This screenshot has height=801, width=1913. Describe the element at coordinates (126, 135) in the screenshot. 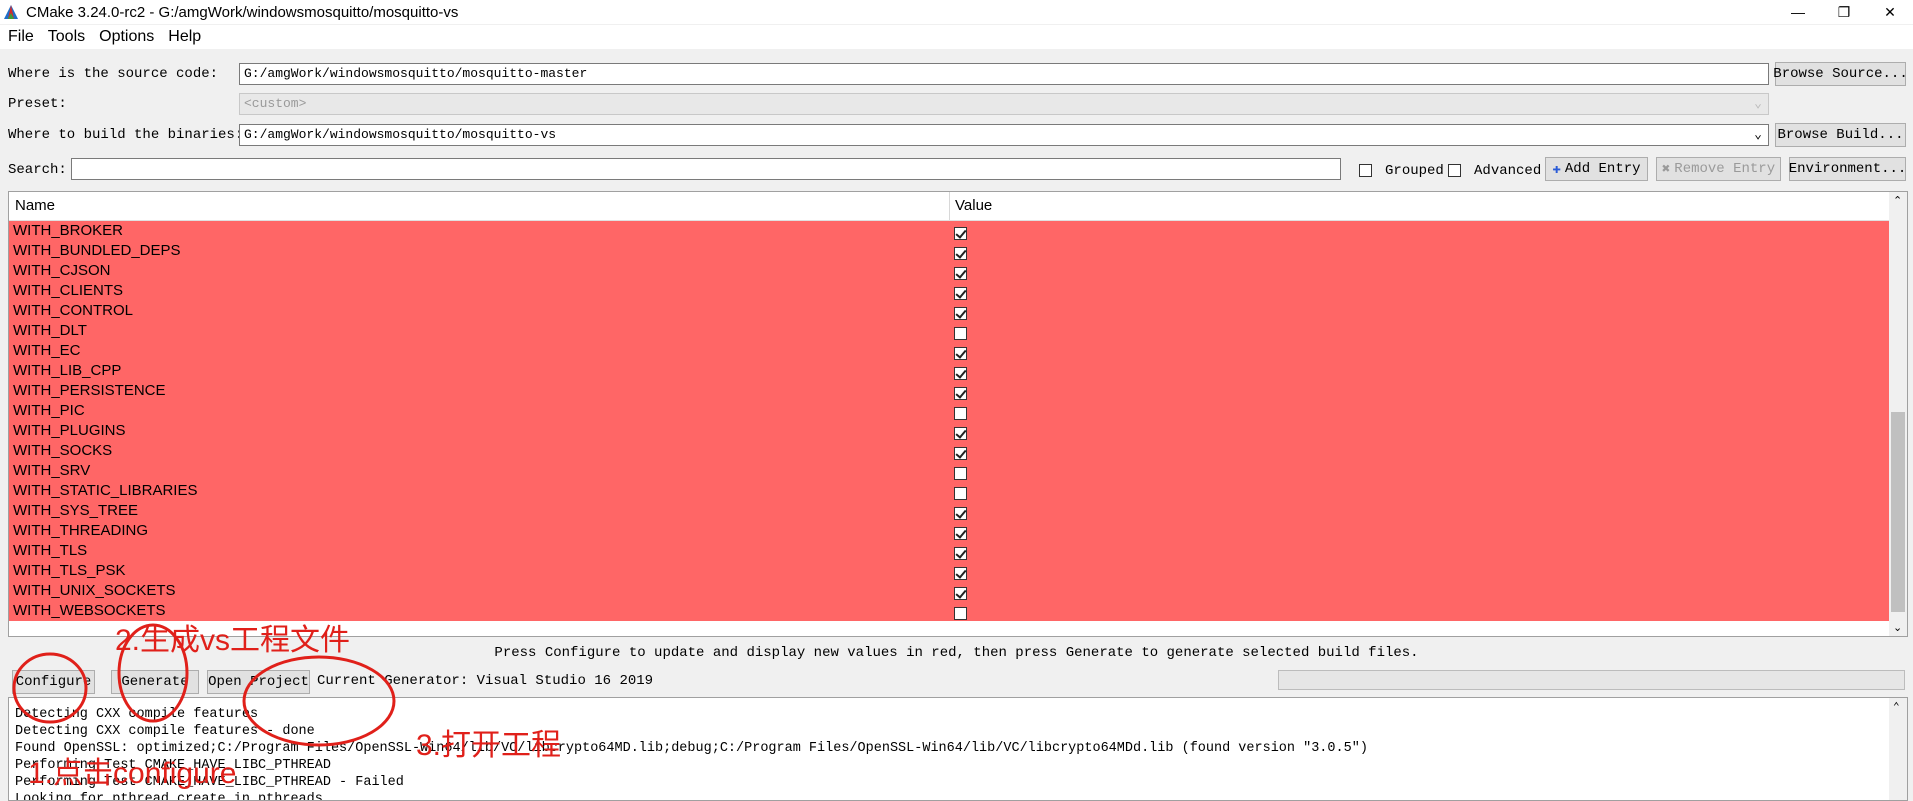

I see `build-label: Where to build the binaries:` at that location.